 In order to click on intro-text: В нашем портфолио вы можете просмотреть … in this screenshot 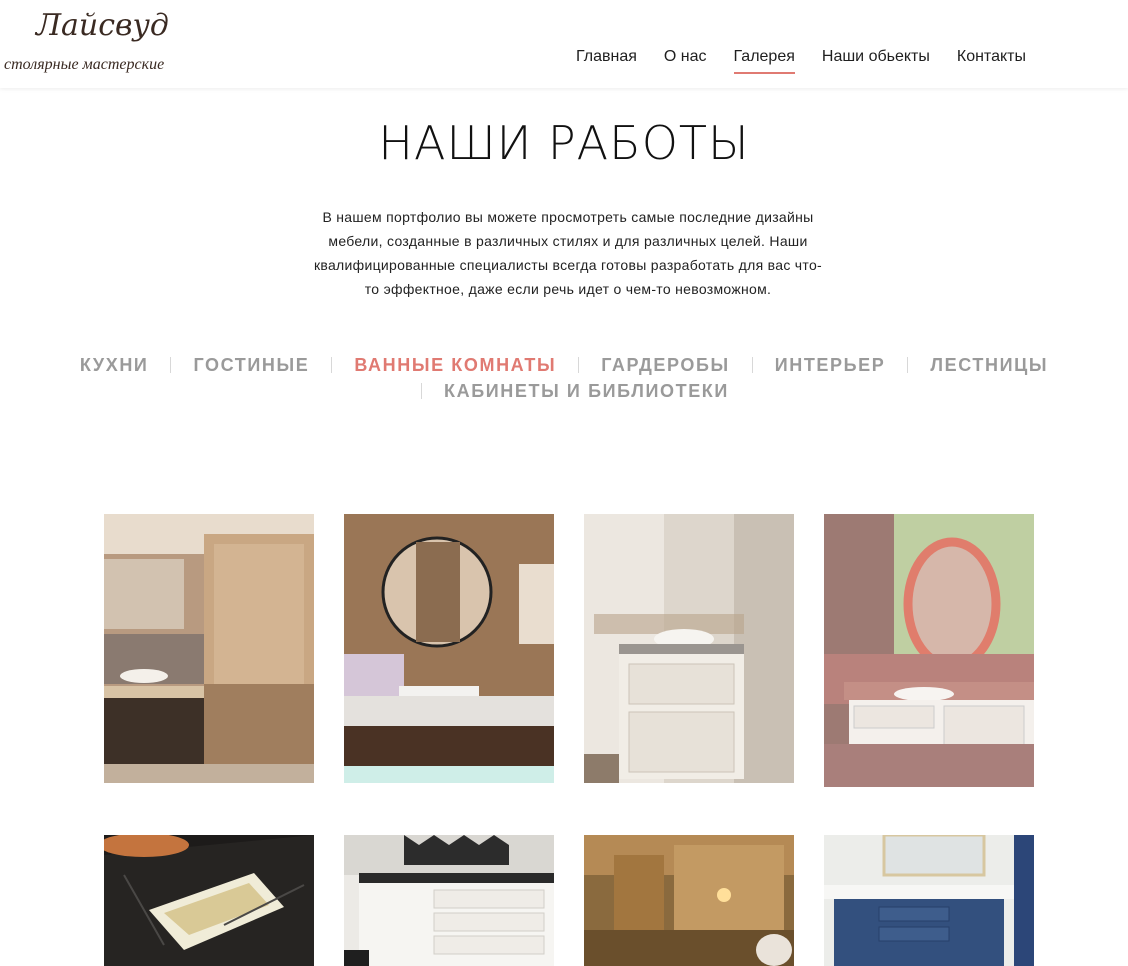, I will do `click(568, 253)`.